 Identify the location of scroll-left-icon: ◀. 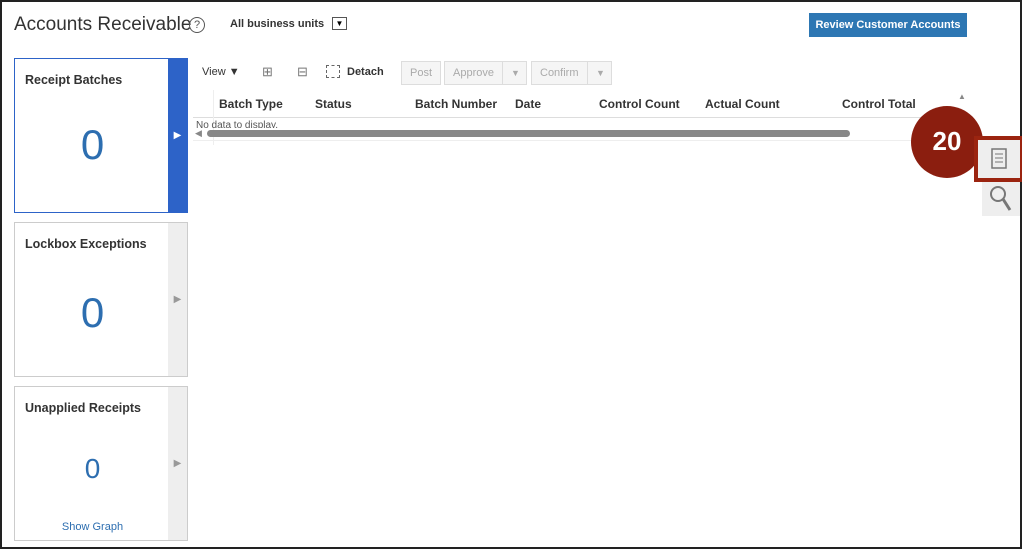
(198, 133).